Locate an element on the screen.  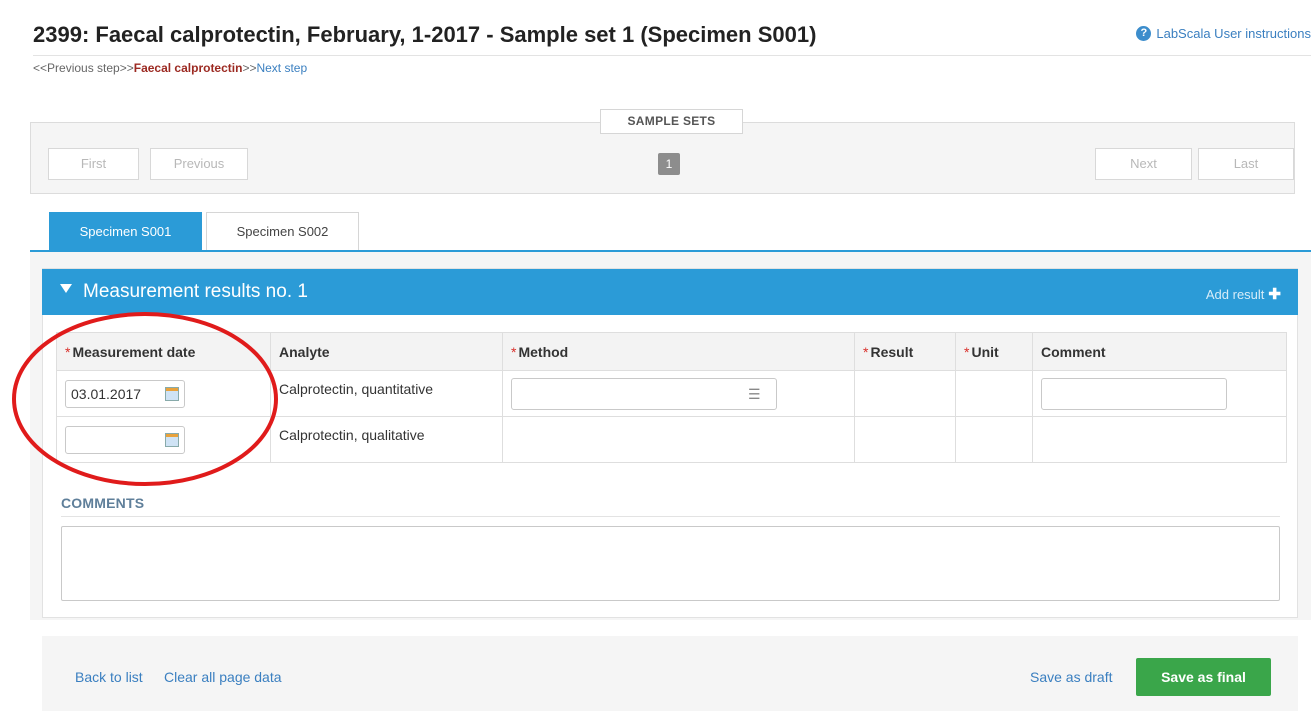
add-result-button: Add result ✚ is located at coordinates (1243, 294).